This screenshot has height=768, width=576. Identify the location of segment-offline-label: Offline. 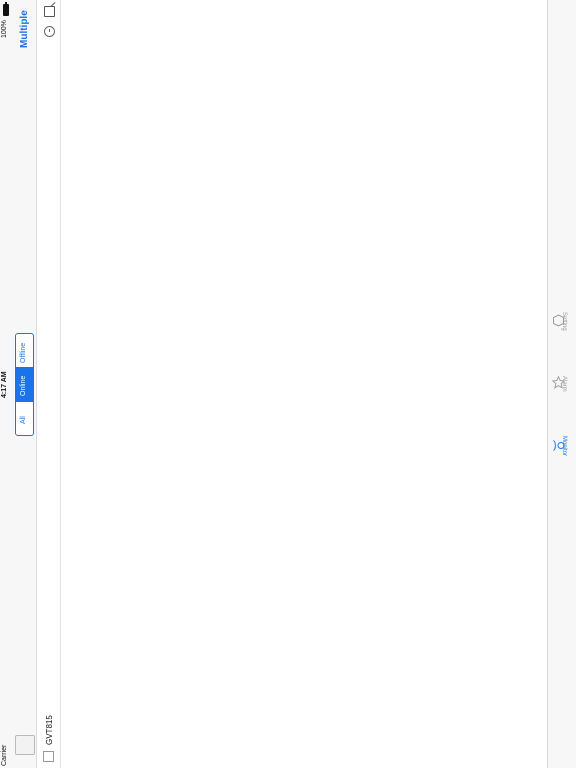
(23, 352).